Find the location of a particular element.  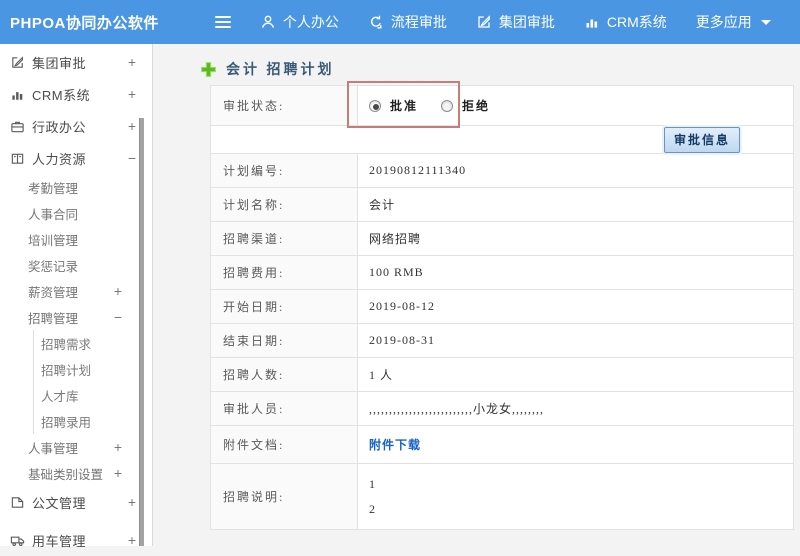

sidebar-item-label: 公文管理 is located at coordinates (59, 502).